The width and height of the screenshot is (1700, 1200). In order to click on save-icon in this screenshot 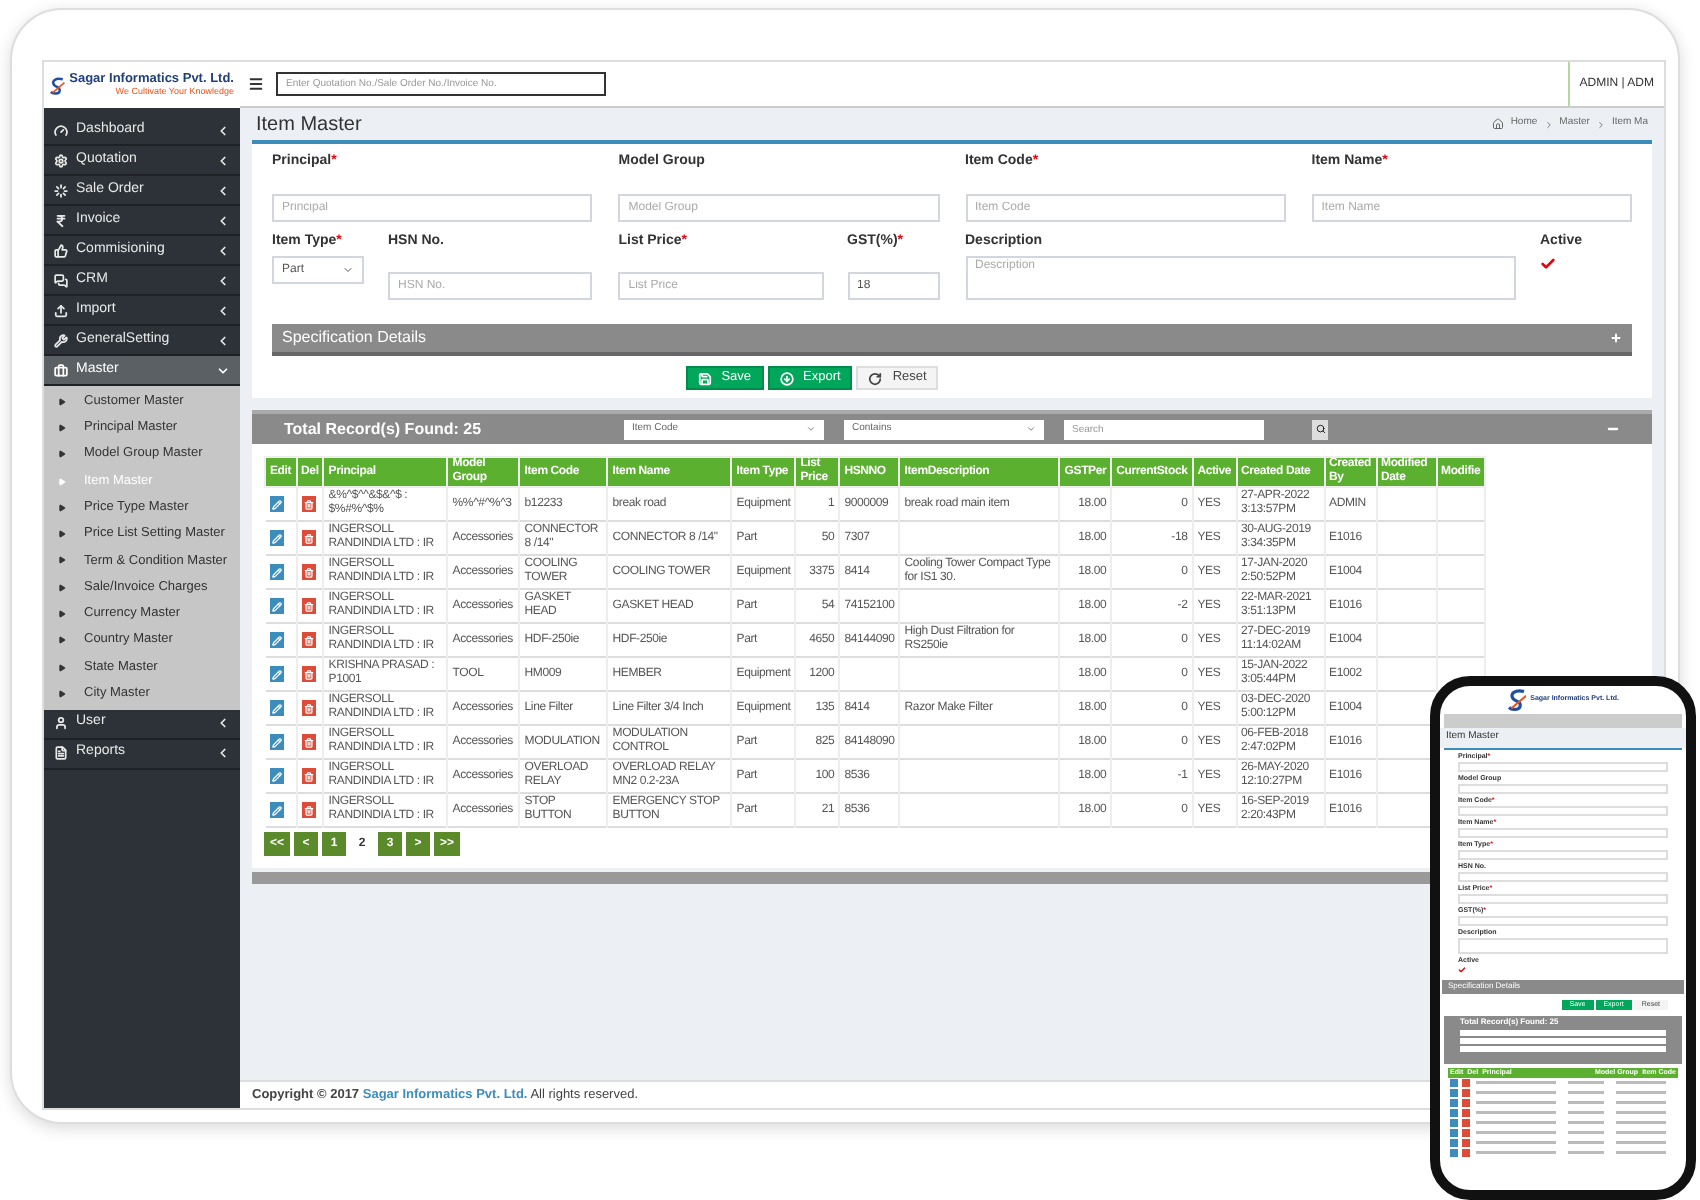, I will do `click(704, 378)`.